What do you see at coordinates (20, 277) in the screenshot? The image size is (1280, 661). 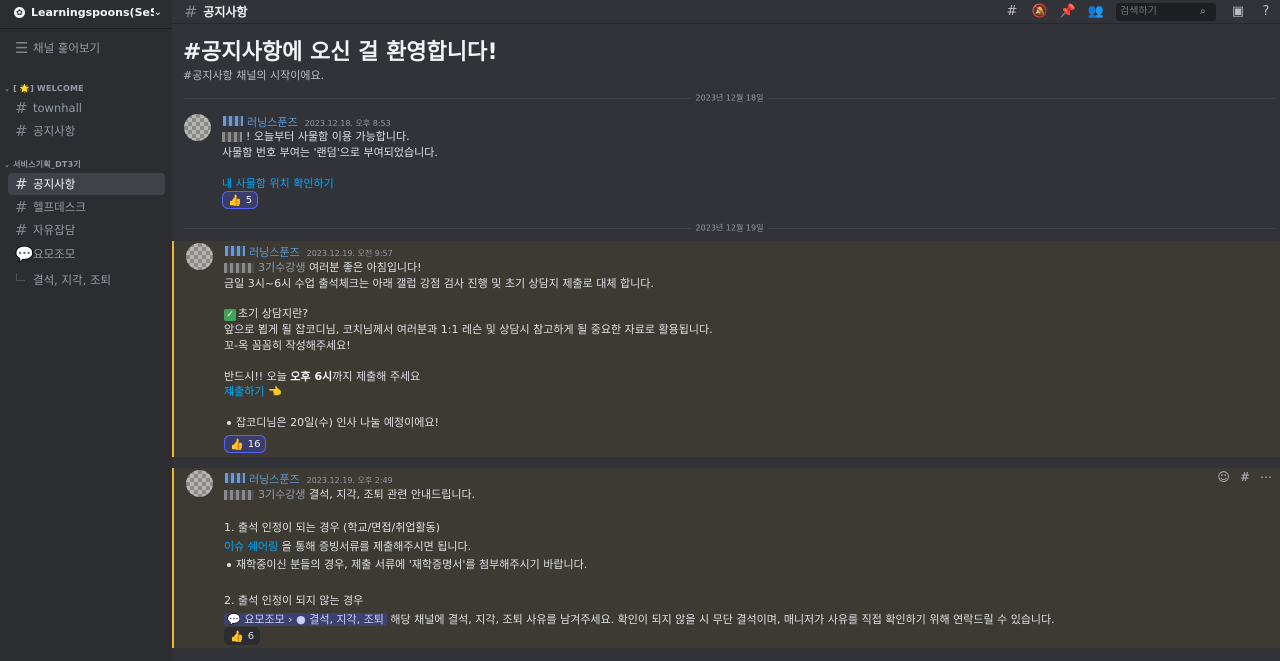 I see `thread-branch-line` at bounding box center [20, 277].